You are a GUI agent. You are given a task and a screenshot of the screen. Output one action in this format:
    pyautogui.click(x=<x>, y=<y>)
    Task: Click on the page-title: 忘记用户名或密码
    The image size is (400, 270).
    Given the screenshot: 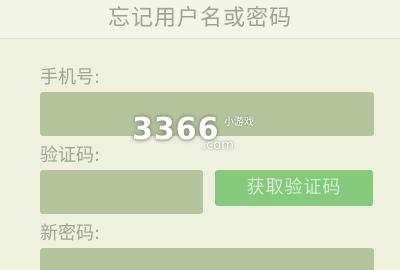 What is the action you would take?
    pyautogui.click(x=199, y=18)
    